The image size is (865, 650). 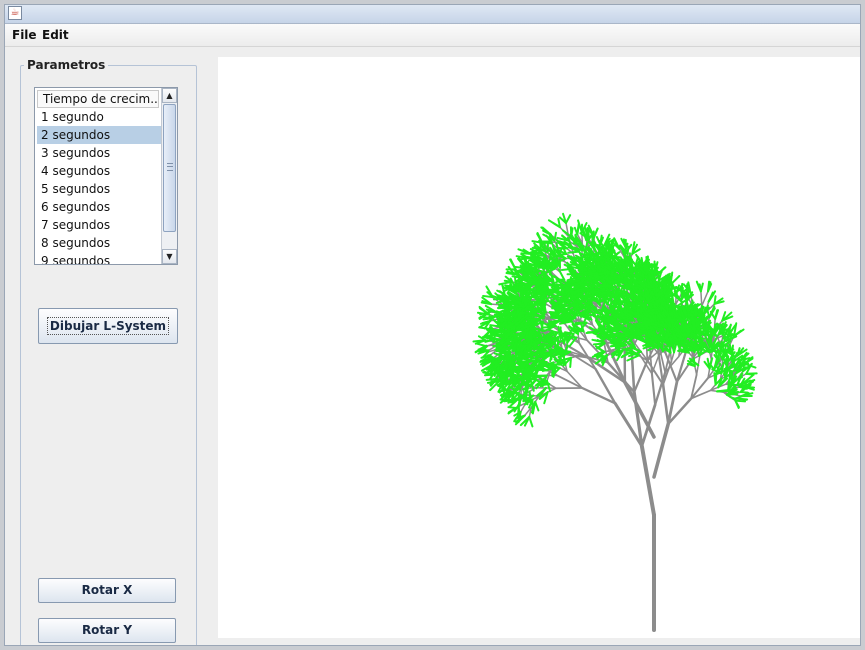 I want to click on title-bar: ☕, so click(x=432, y=14).